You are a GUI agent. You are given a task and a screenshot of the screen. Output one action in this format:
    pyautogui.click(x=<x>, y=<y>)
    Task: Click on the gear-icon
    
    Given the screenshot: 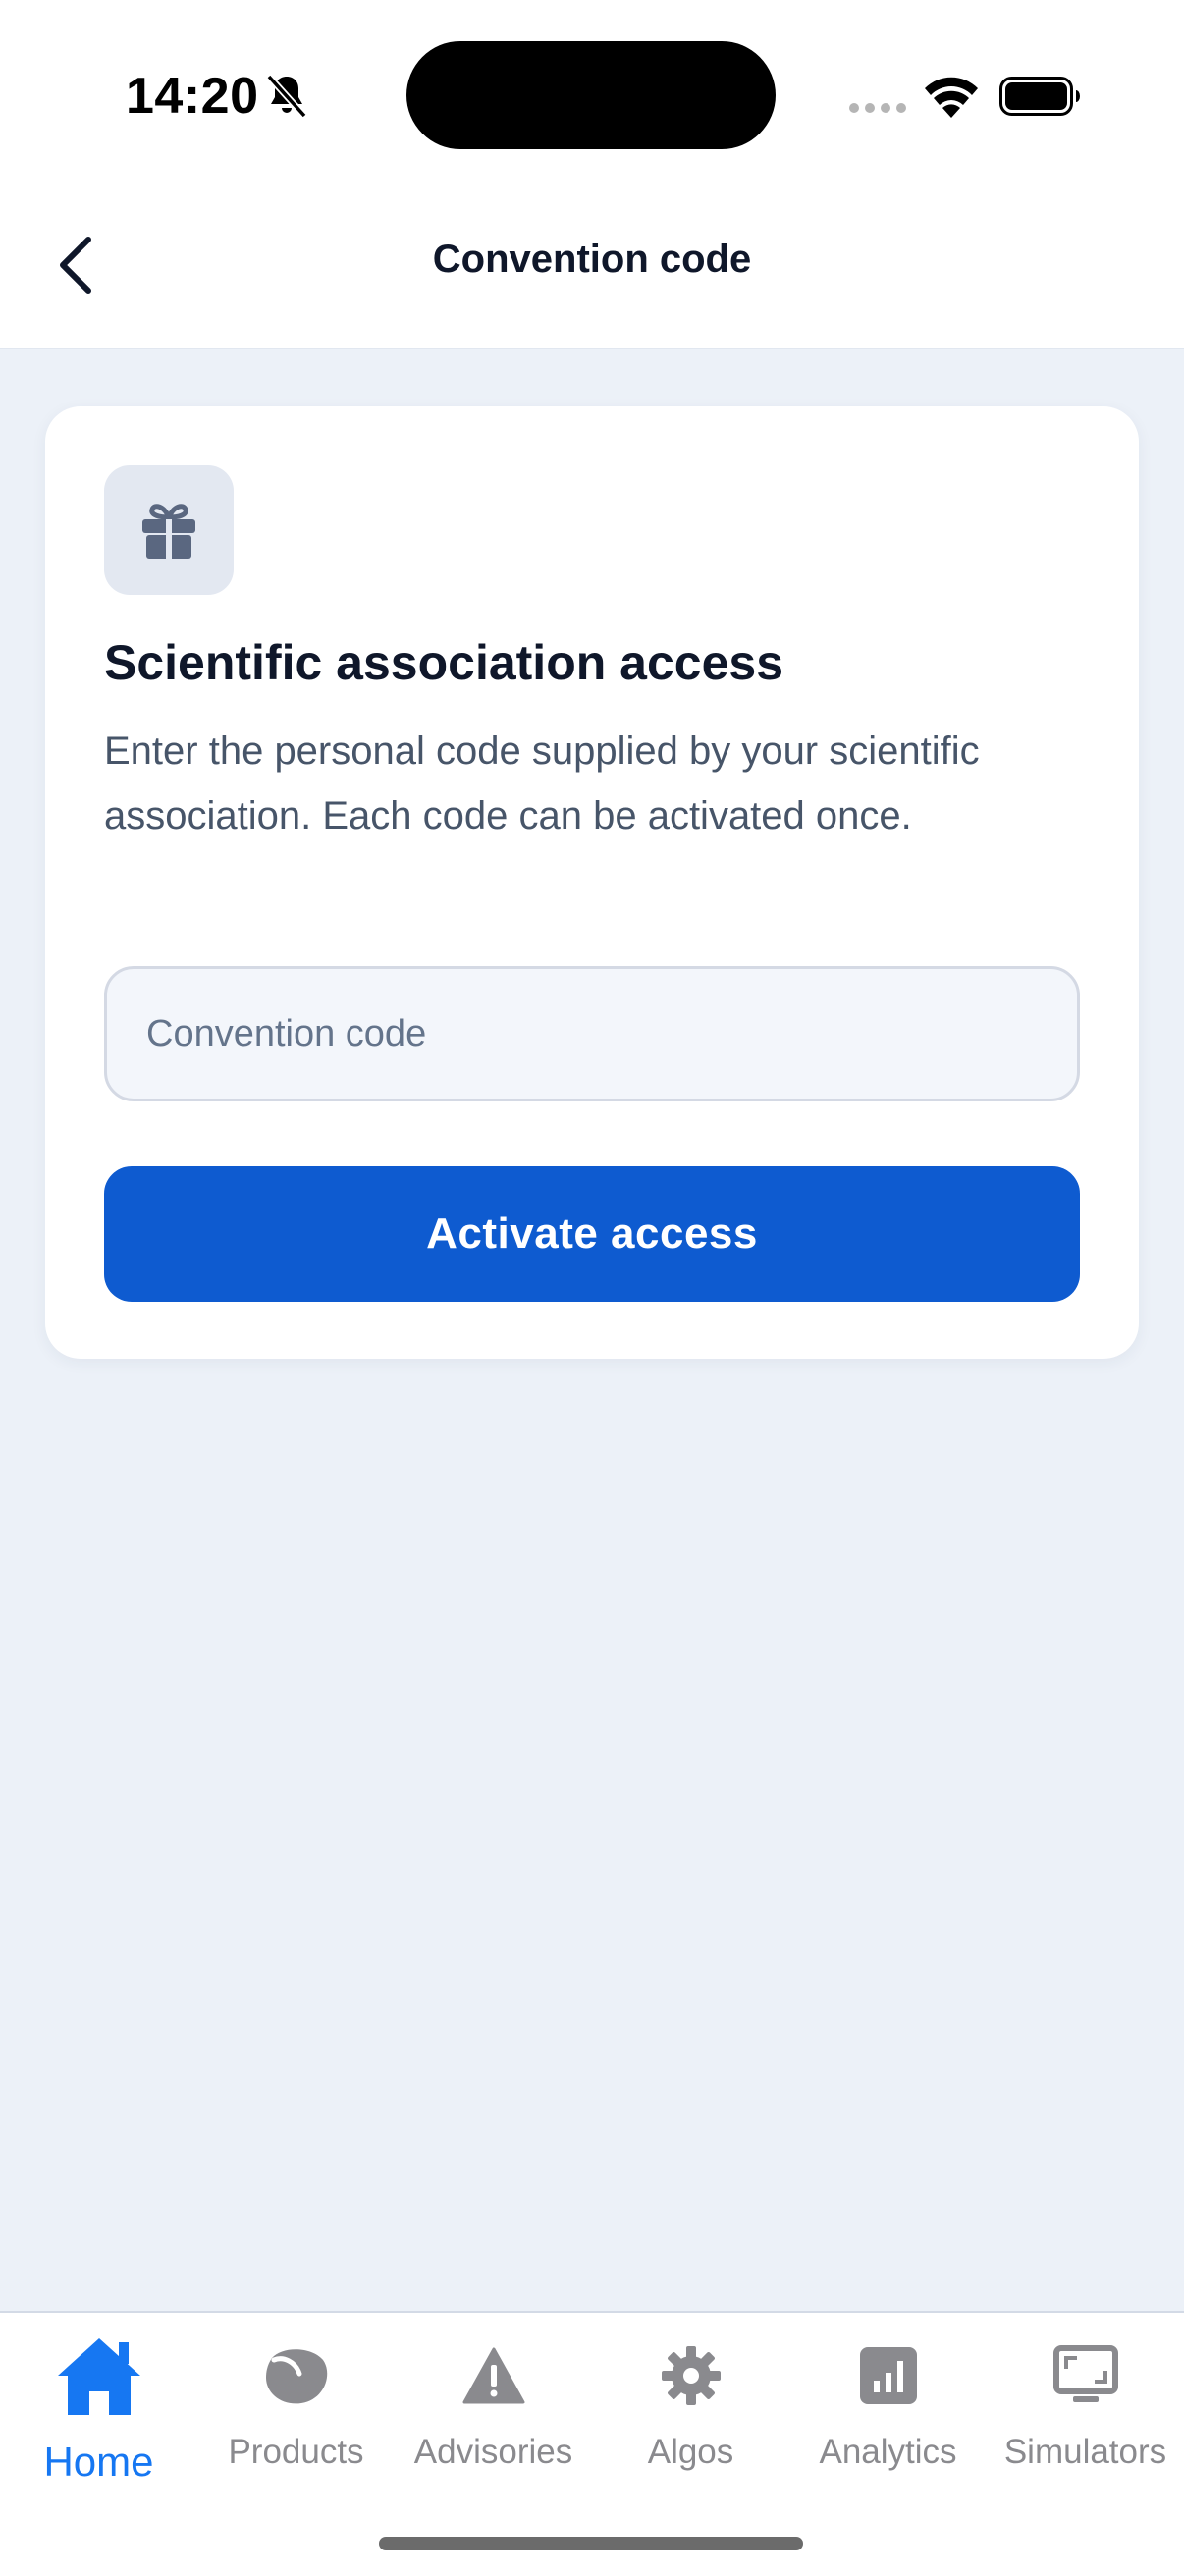 What is the action you would take?
    pyautogui.click(x=691, y=2375)
    